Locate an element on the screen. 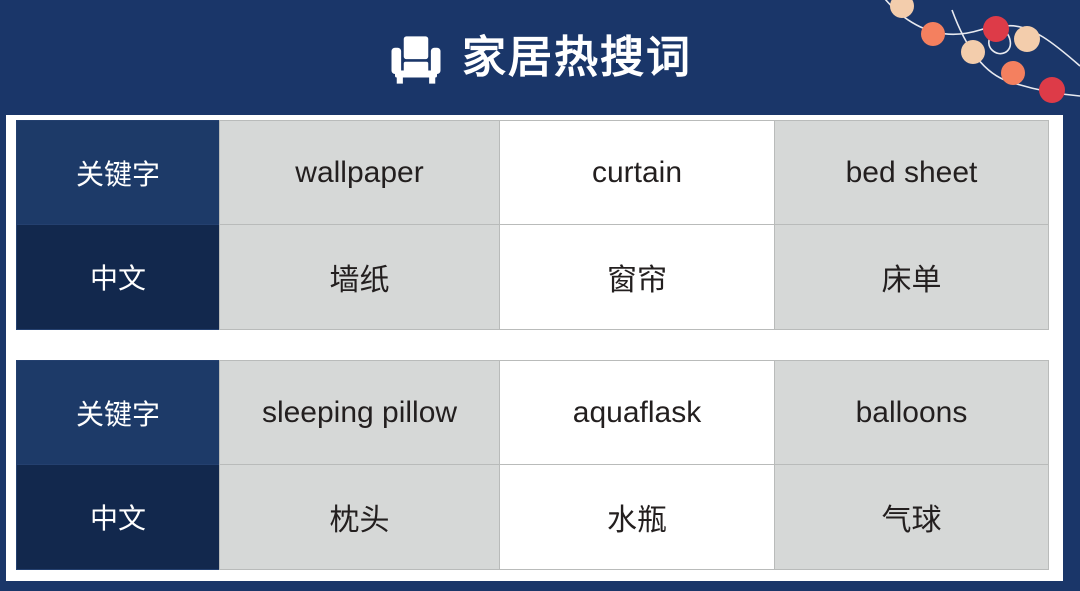 The width and height of the screenshot is (1080, 591). keyword-cell: aquaflask is located at coordinates (637, 412).